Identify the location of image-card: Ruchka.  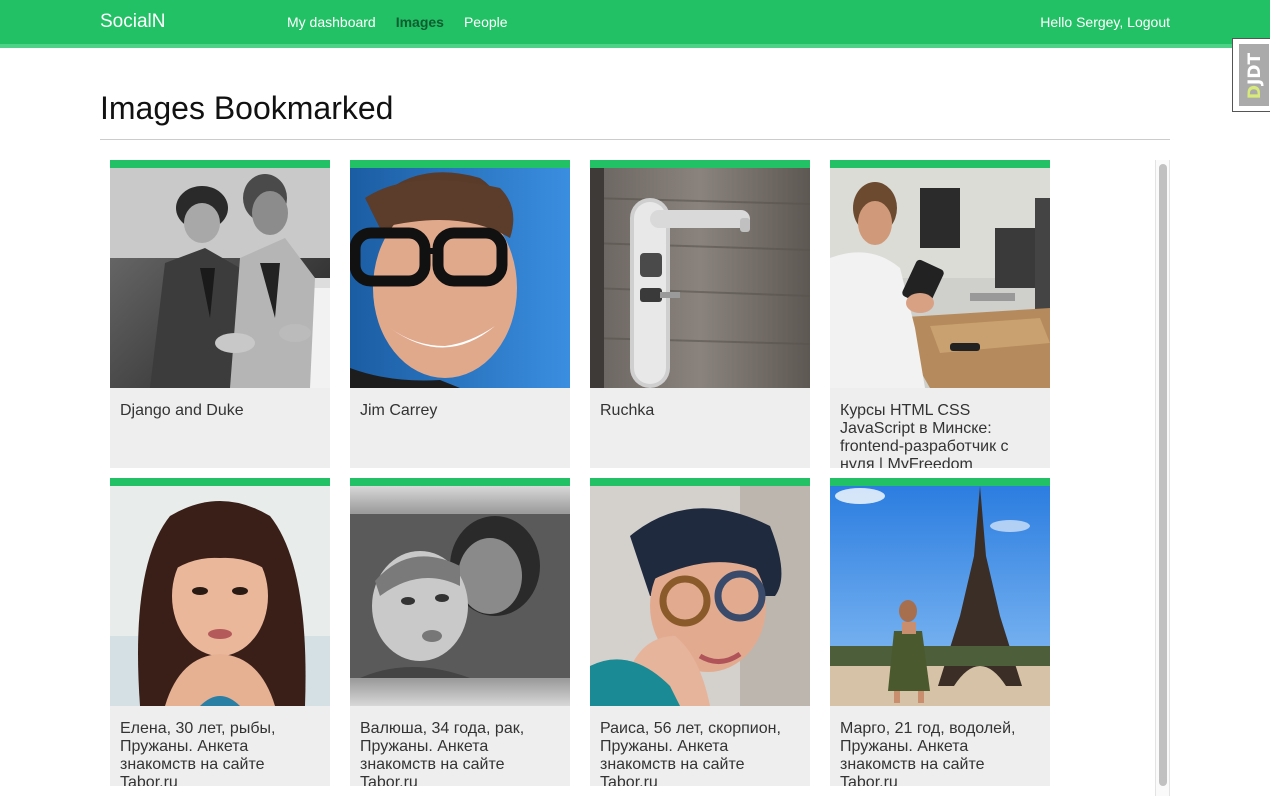
(700, 314).